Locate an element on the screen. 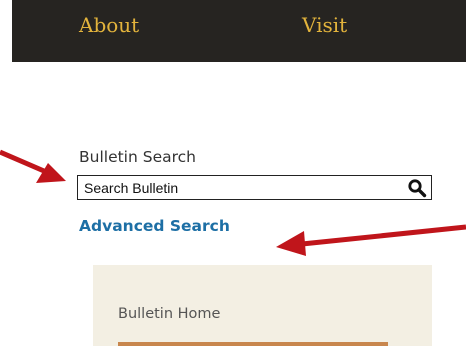 Image resolution: width=466 pixels, height=346 pixels. bulletin-search-heading: Bulletin Search is located at coordinates (137, 157).